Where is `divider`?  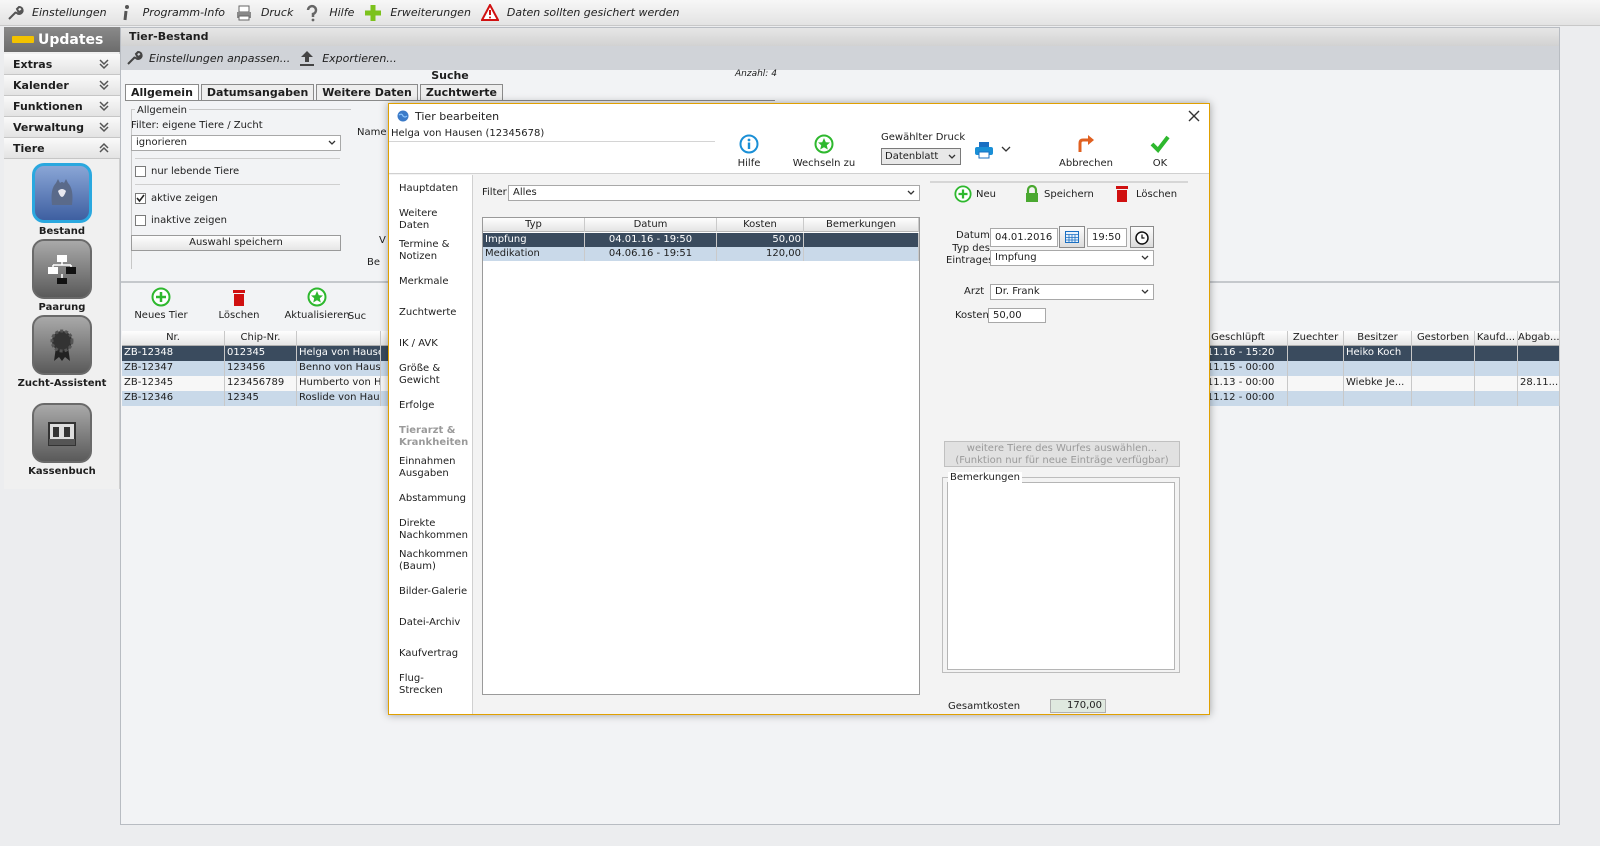
divider is located at coordinates (237, 184).